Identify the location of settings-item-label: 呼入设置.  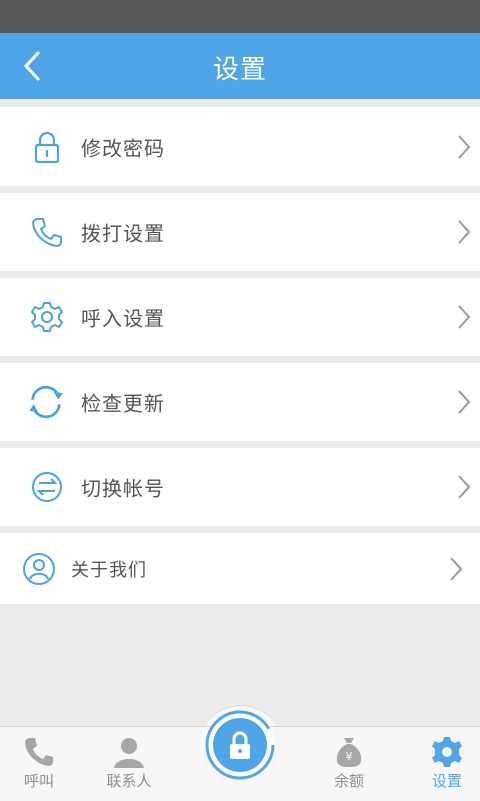
(123, 318).